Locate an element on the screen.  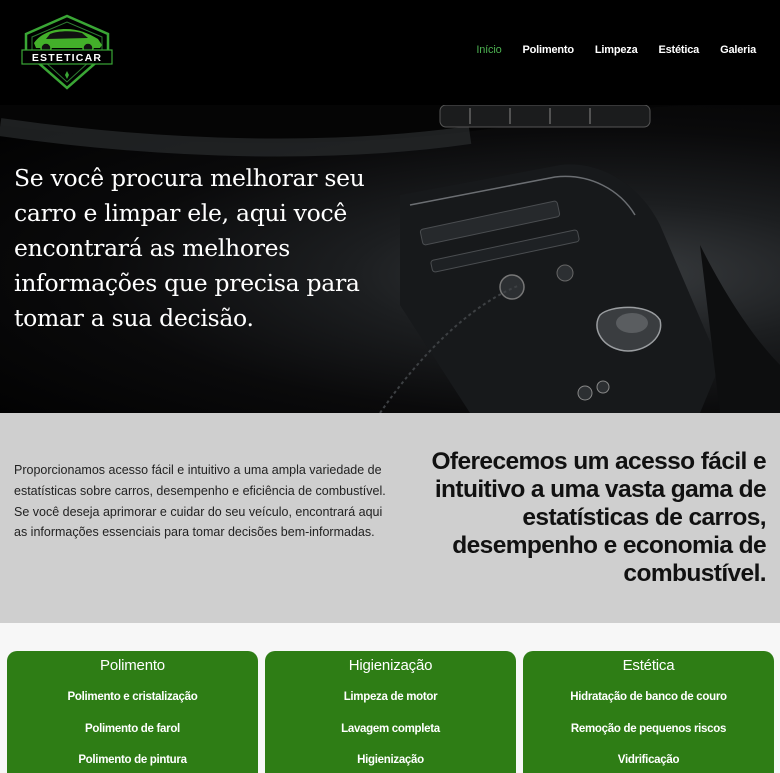
logo-text: ESTETICAR is located at coordinates (67, 58).